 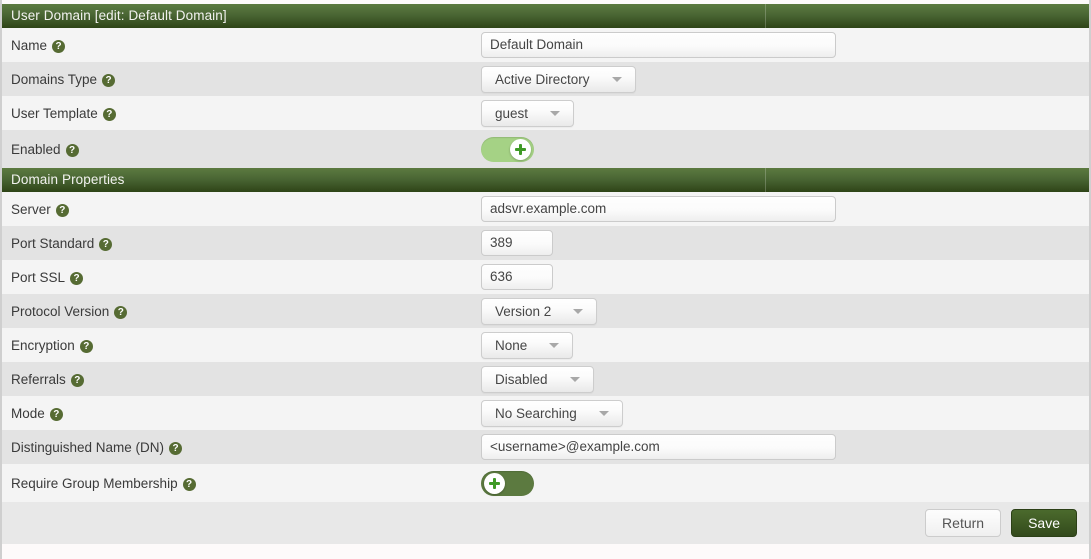 I want to click on dropdown-selected-value: Active Directory, so click(x=542, y=79).